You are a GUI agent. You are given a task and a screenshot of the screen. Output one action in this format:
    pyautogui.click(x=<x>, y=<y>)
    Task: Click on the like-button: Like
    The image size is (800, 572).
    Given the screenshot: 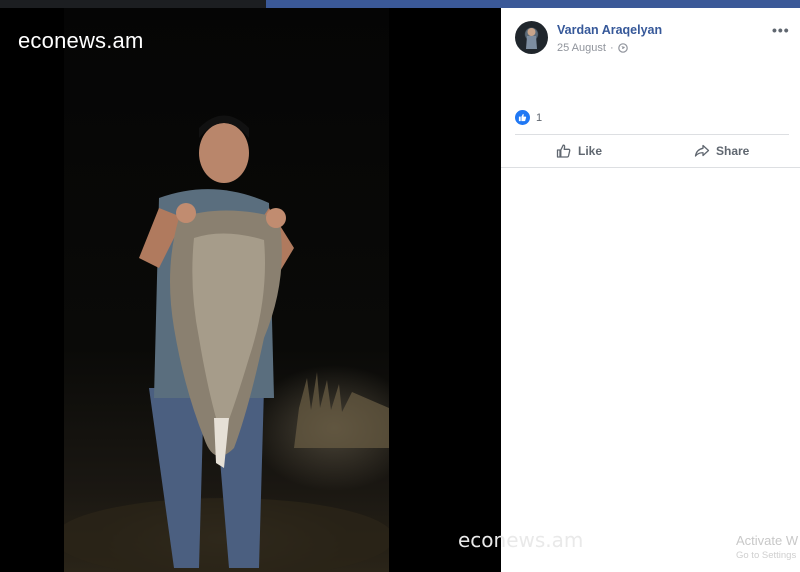 What is the action you would take?
    pyautogui.click(x=579, y=151)
    